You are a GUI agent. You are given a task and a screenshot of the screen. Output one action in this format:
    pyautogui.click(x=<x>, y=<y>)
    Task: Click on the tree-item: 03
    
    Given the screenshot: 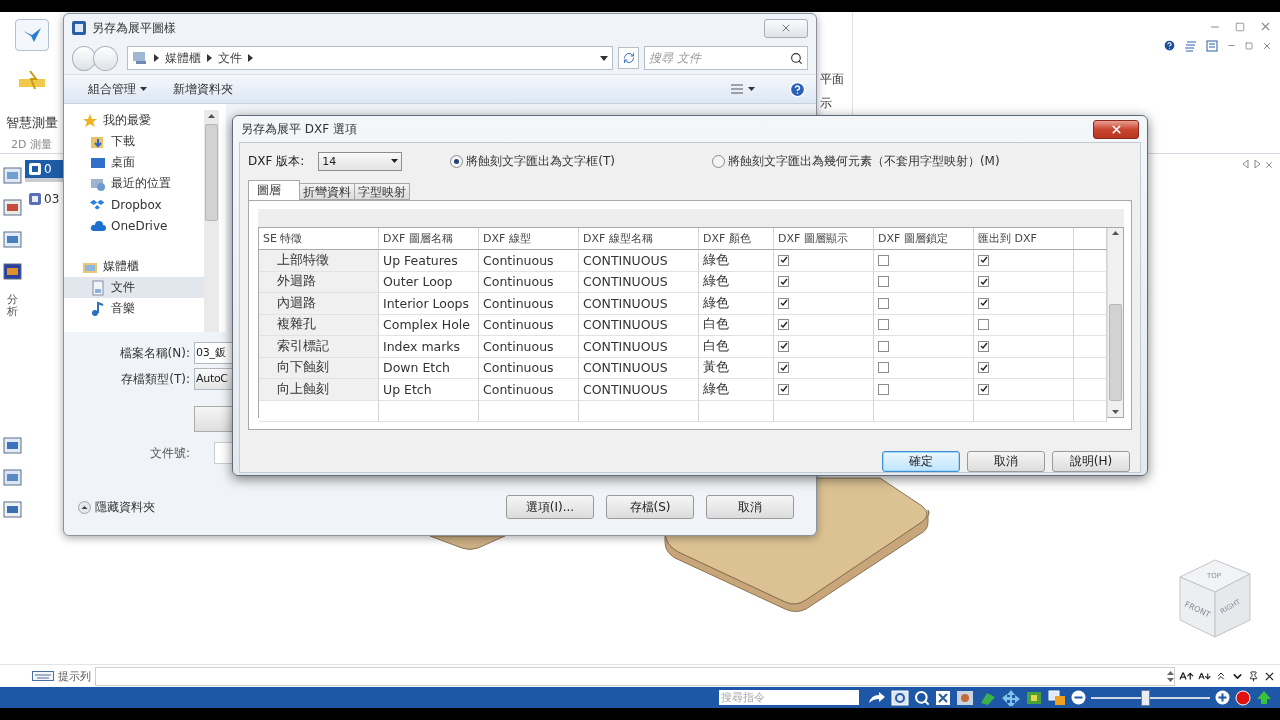 What is the action you would take?
    pyautogui.click(x=44, y=199)
    